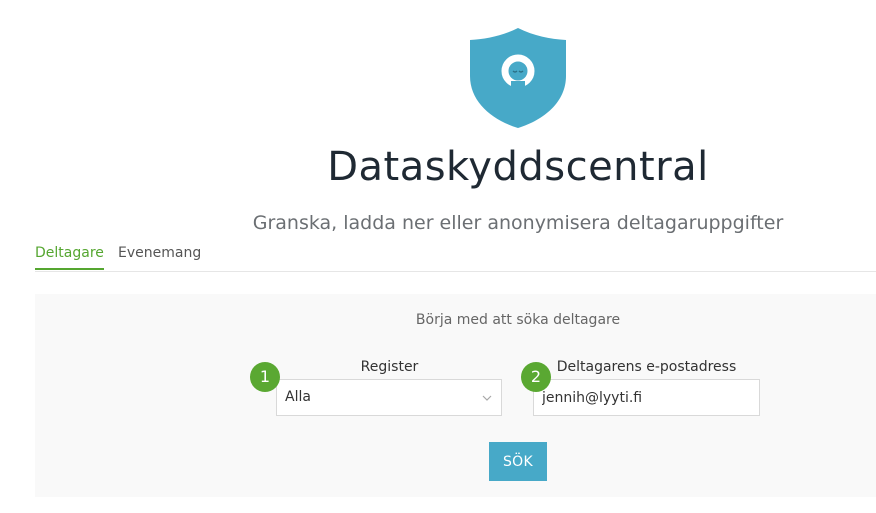 The width and height of the screenshot is (876, 513). Describe the element at coordinates (389, 397) in the screenshot. I see `register-select: Alla` at that location.